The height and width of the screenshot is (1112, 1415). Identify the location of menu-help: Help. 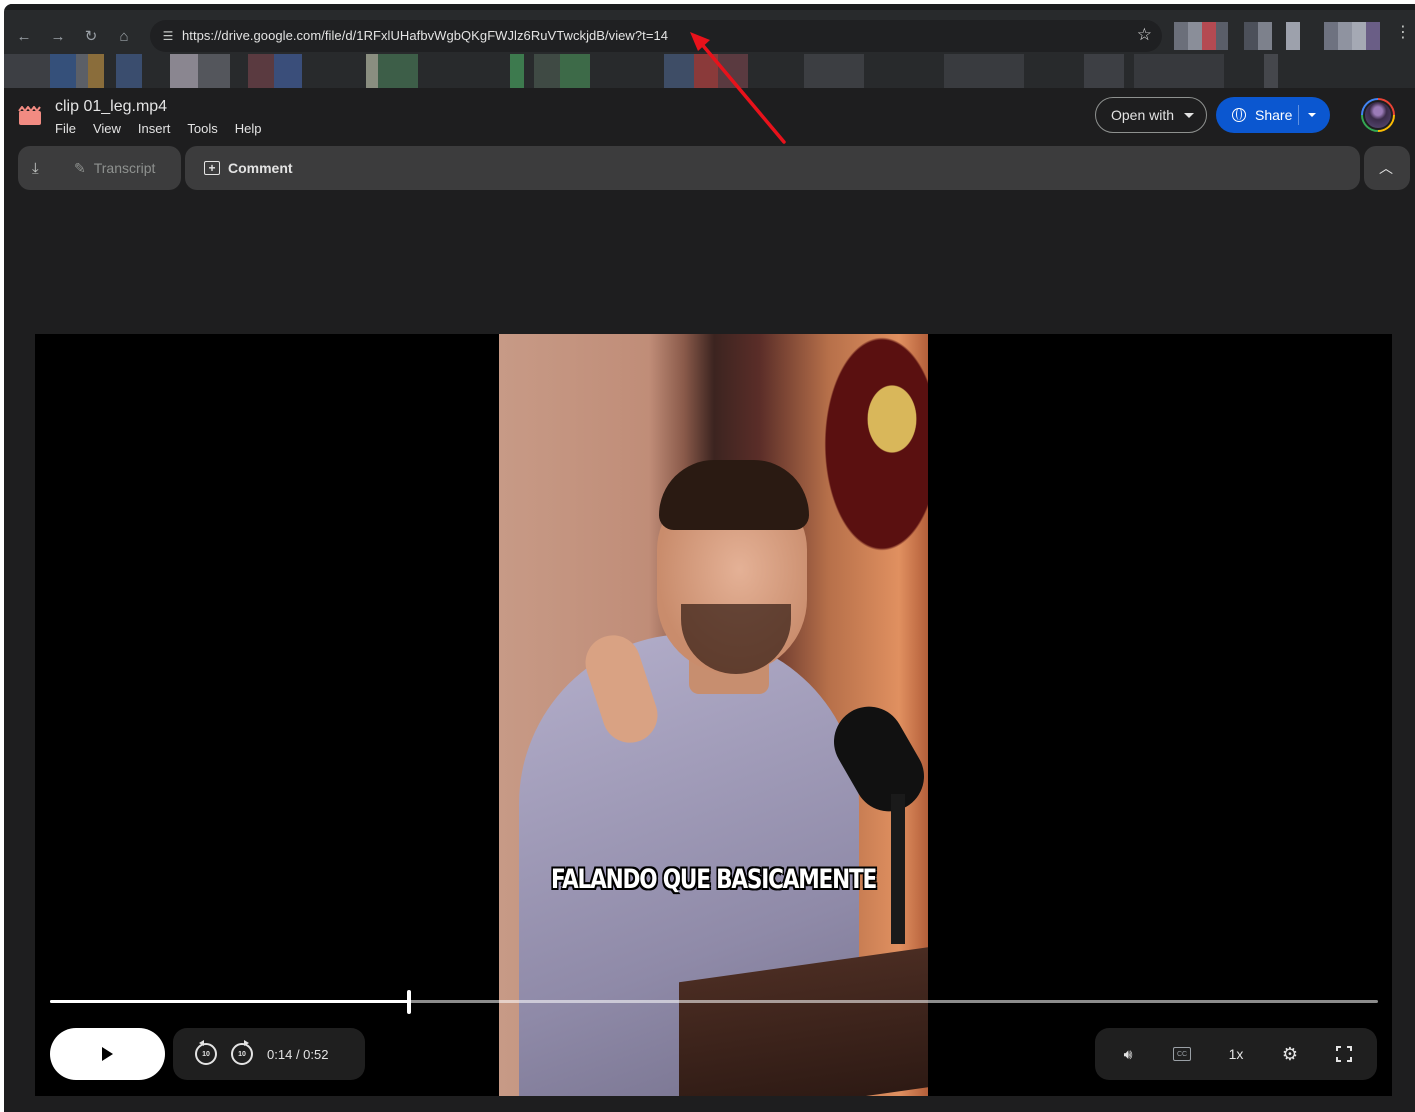
(248, 128).